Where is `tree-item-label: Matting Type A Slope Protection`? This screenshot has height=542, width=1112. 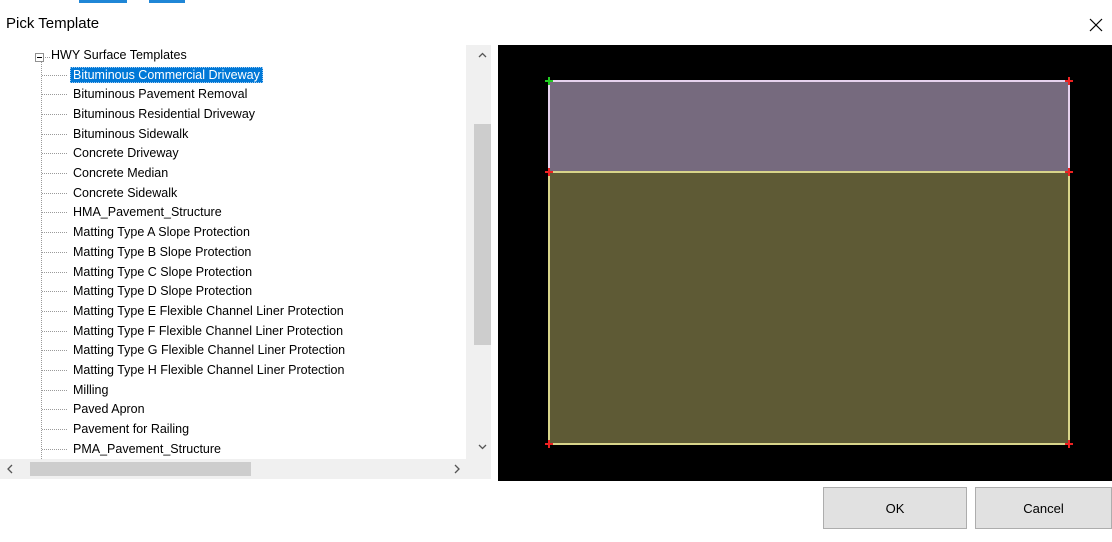
tree-item-label: Matting Type A Slope Protection is located at coordinates (161, 232).